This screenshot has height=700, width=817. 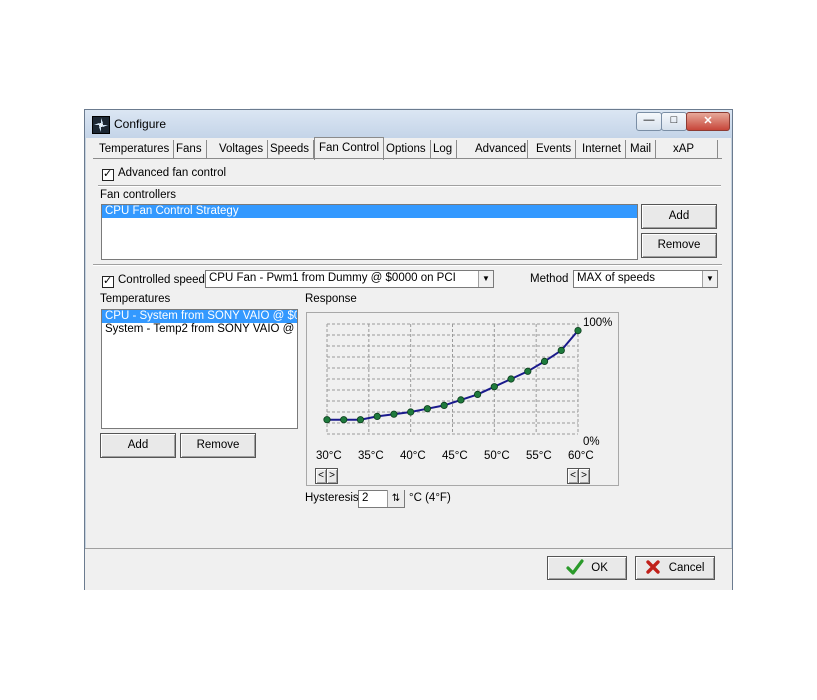 What do you see at coordinates (135, 299) in the screenshot?
I see `temperatures-label: Temperatures` at bounding box center [135, 299].